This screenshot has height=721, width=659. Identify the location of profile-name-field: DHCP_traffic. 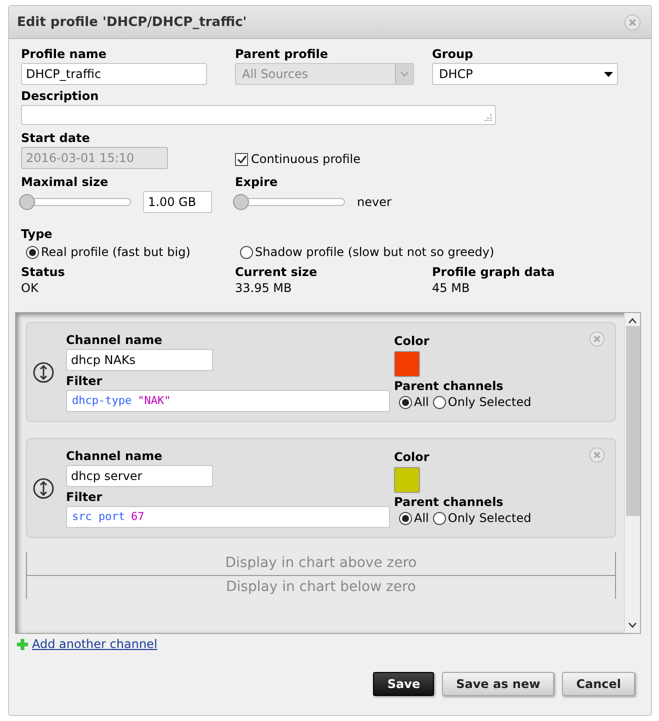
(114, 74).